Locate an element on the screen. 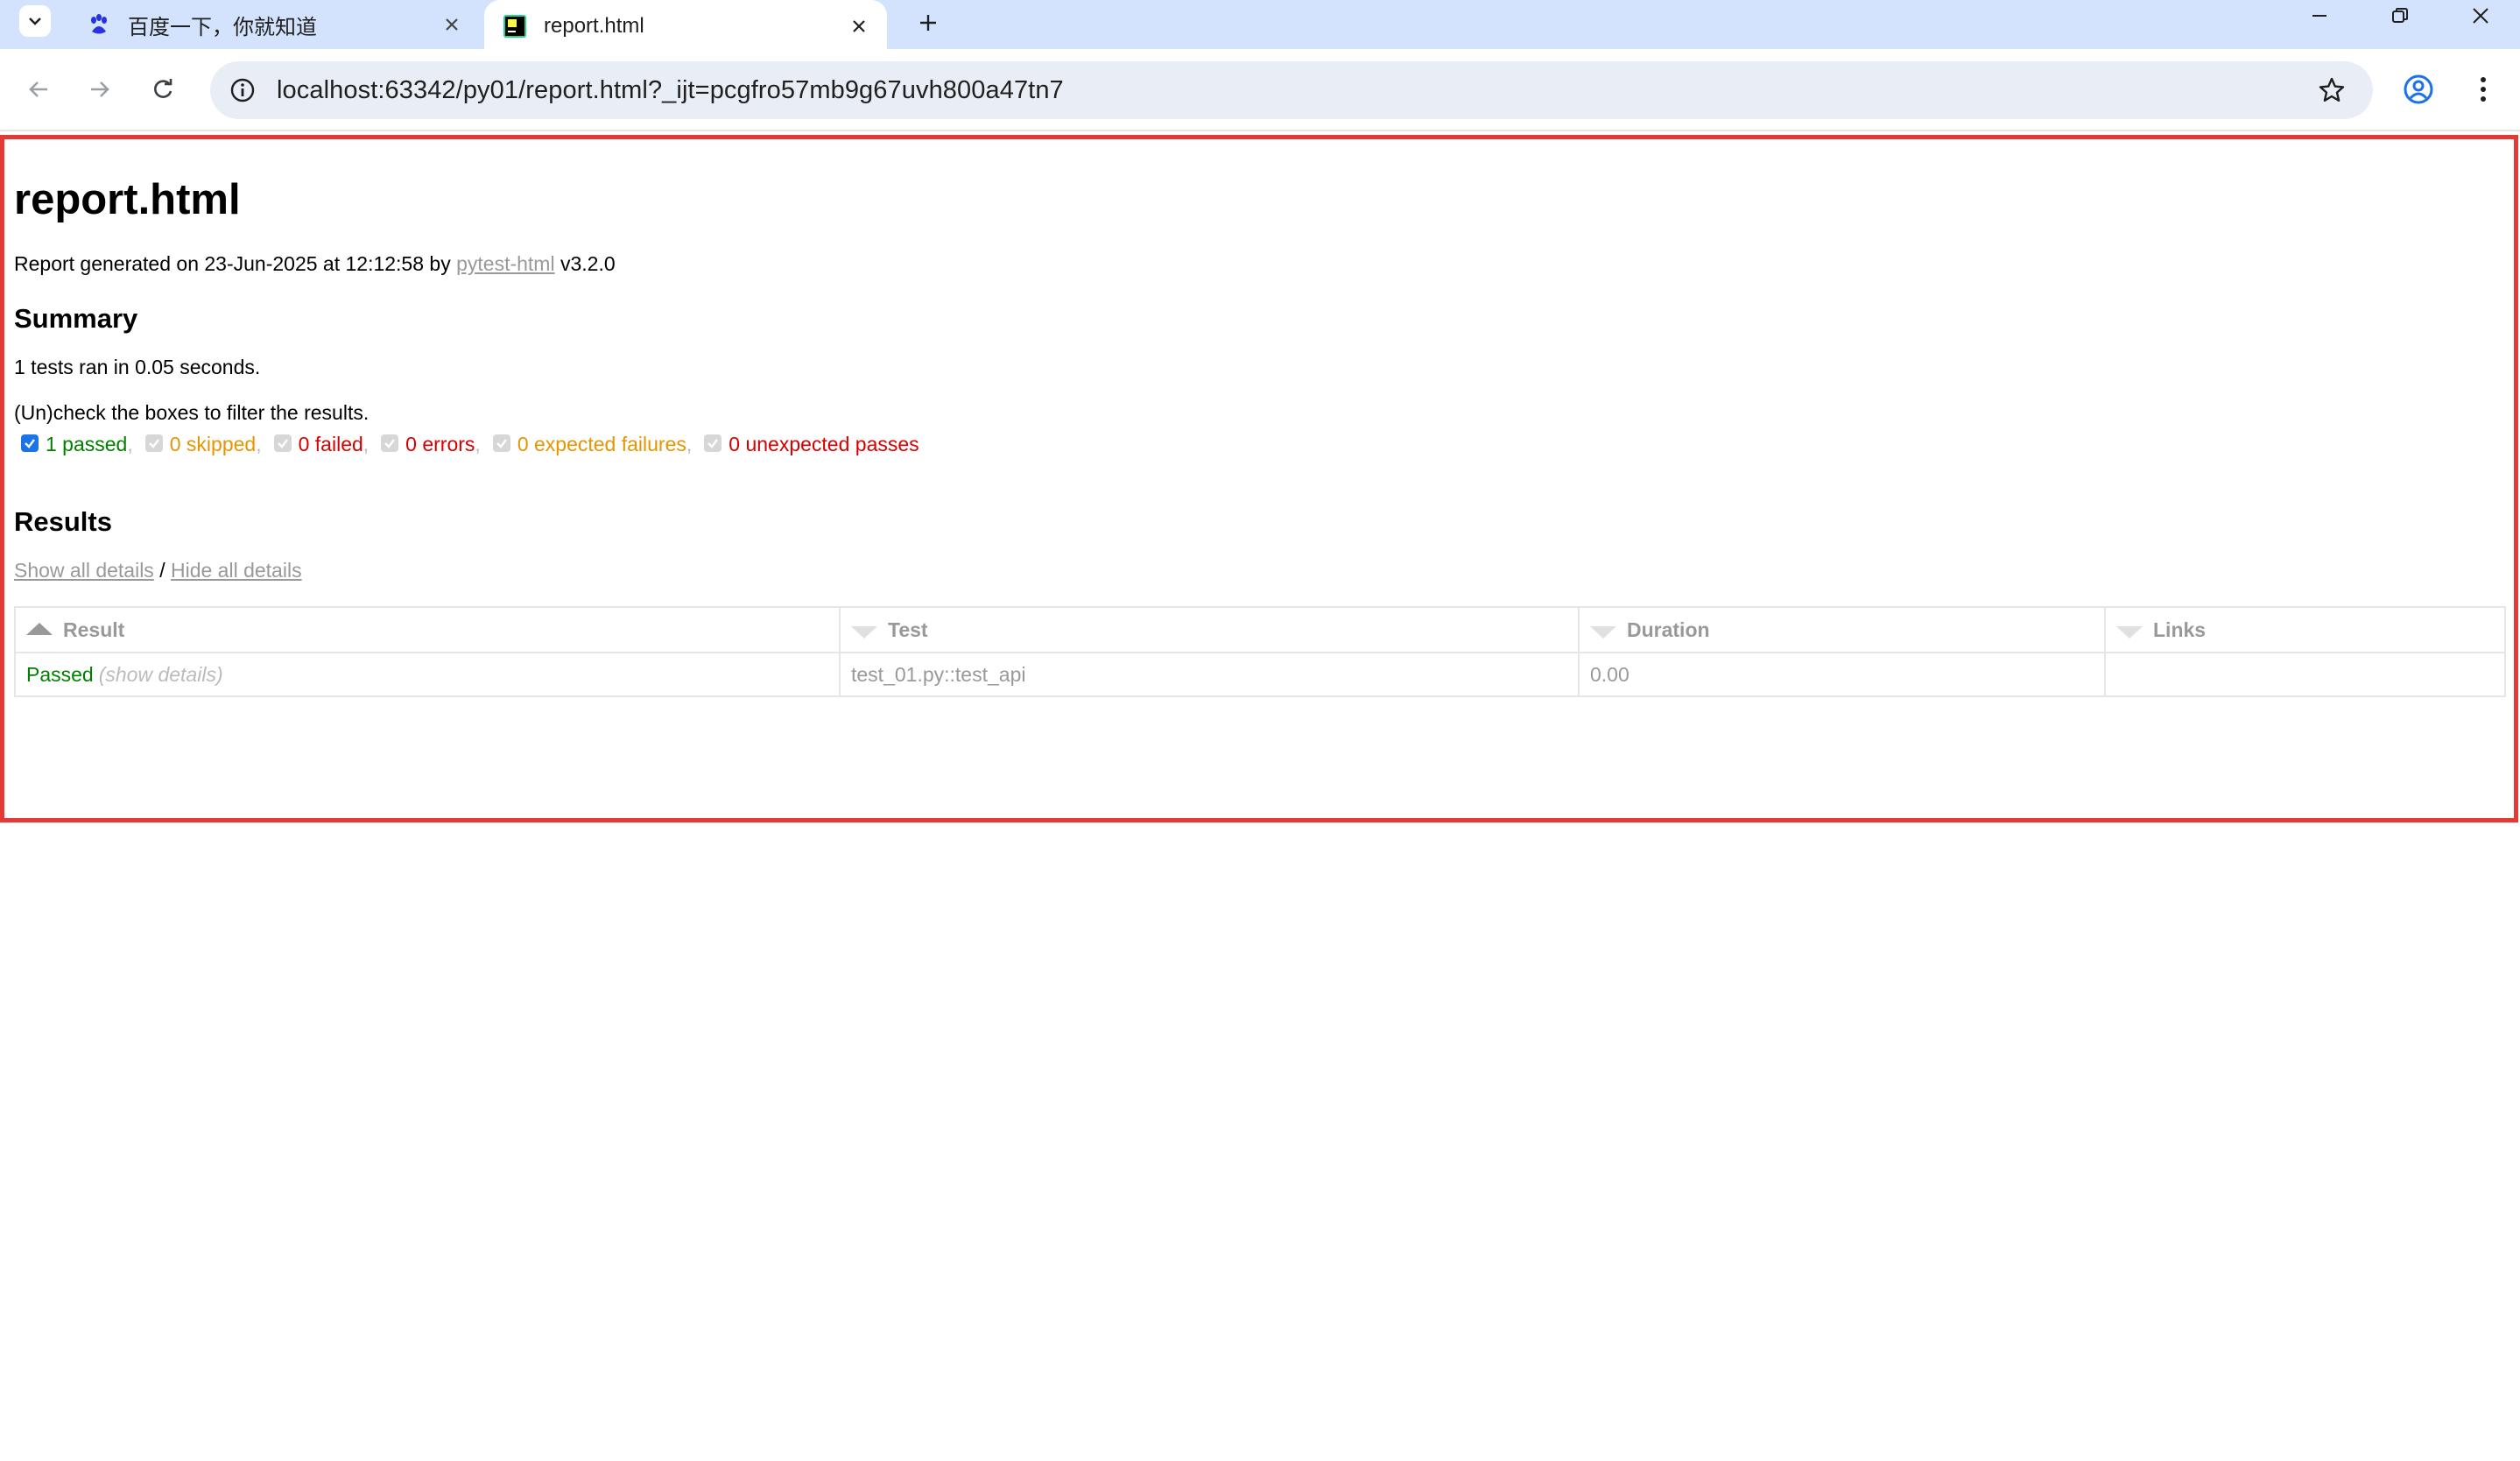 The image size is (2520, 1461). arrow-left-icon is located at coordinates (38, 89).